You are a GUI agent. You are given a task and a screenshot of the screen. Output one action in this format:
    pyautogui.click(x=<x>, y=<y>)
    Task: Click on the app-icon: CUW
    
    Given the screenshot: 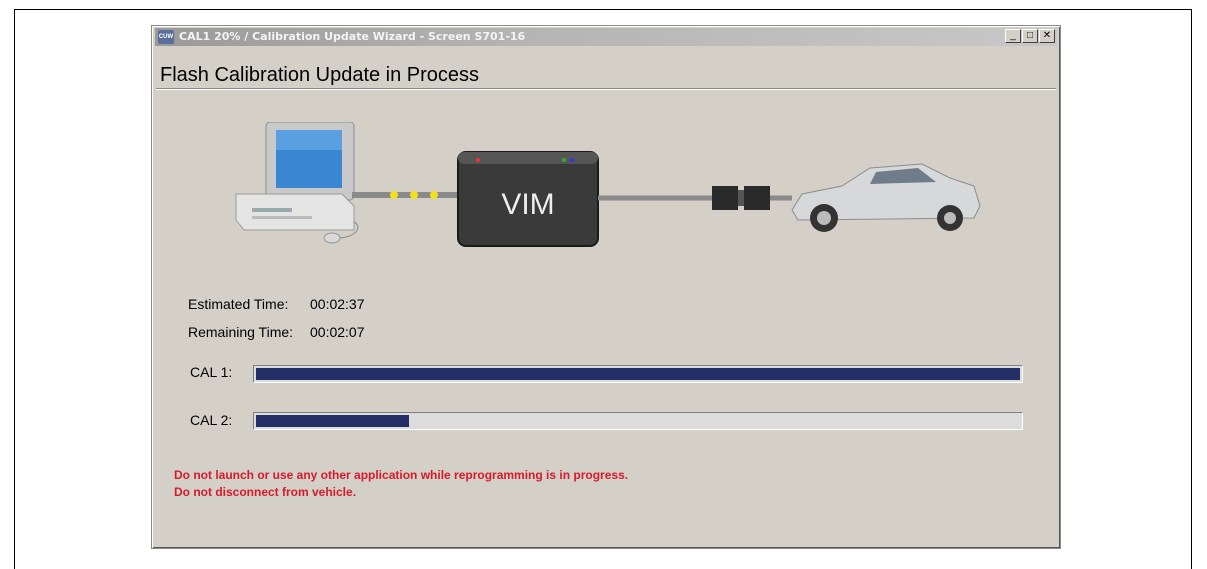 What is the action you would take?
    pyautogui.click(x=166, y=37)
    